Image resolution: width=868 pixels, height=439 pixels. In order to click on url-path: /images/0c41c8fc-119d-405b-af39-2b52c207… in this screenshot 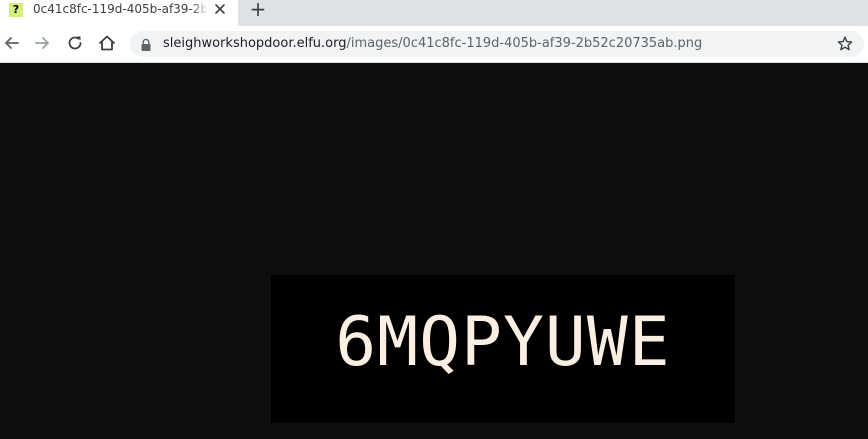, I will do `click(524, 43)`.